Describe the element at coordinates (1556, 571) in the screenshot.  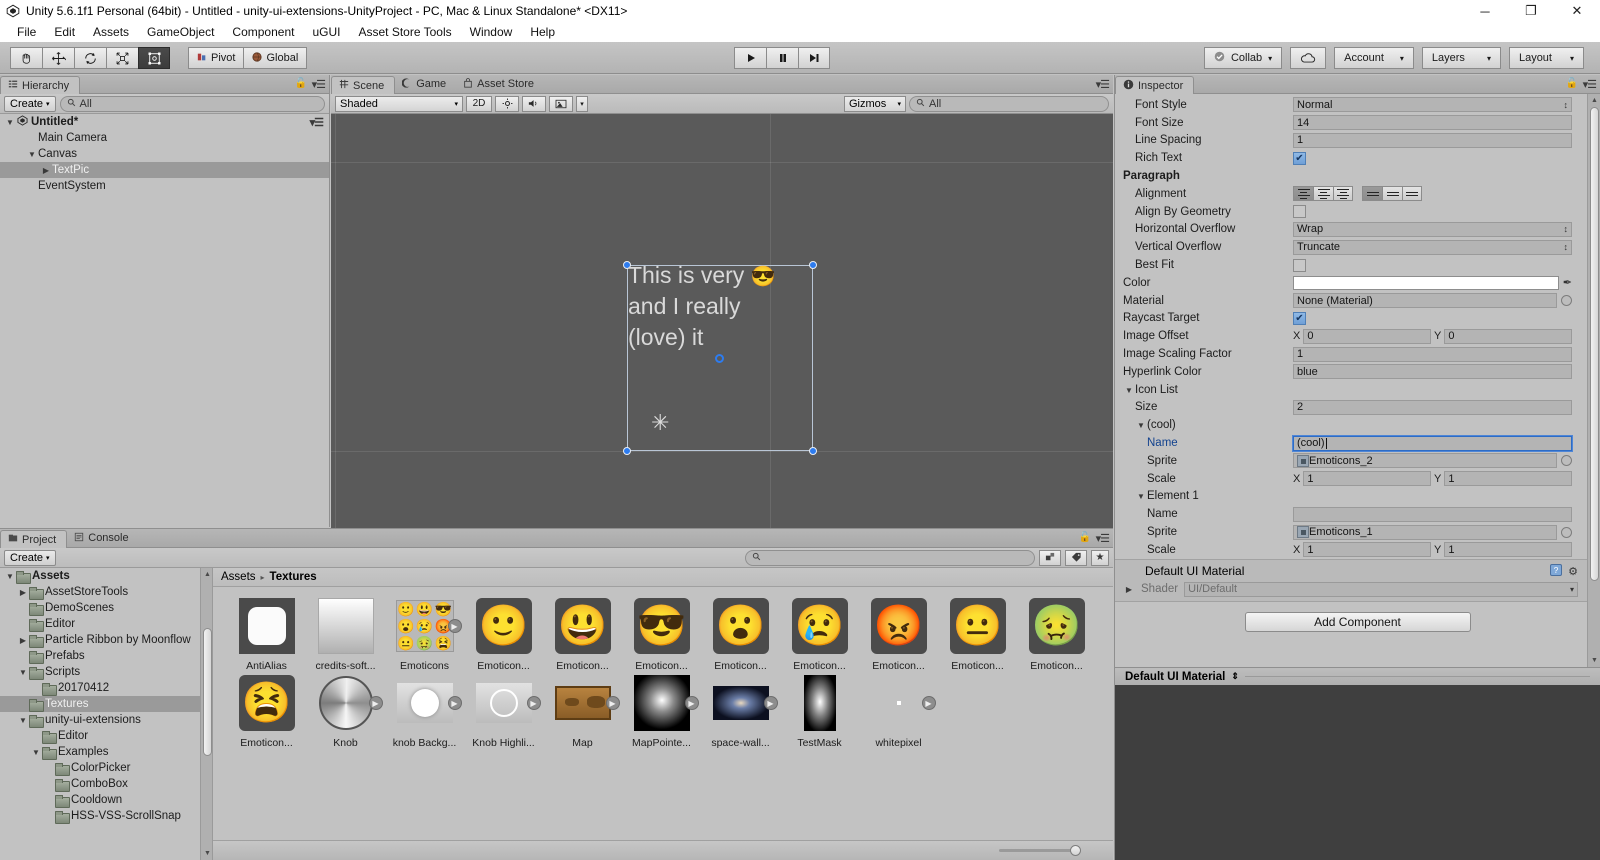
I see `help-icon: ?` at that location.